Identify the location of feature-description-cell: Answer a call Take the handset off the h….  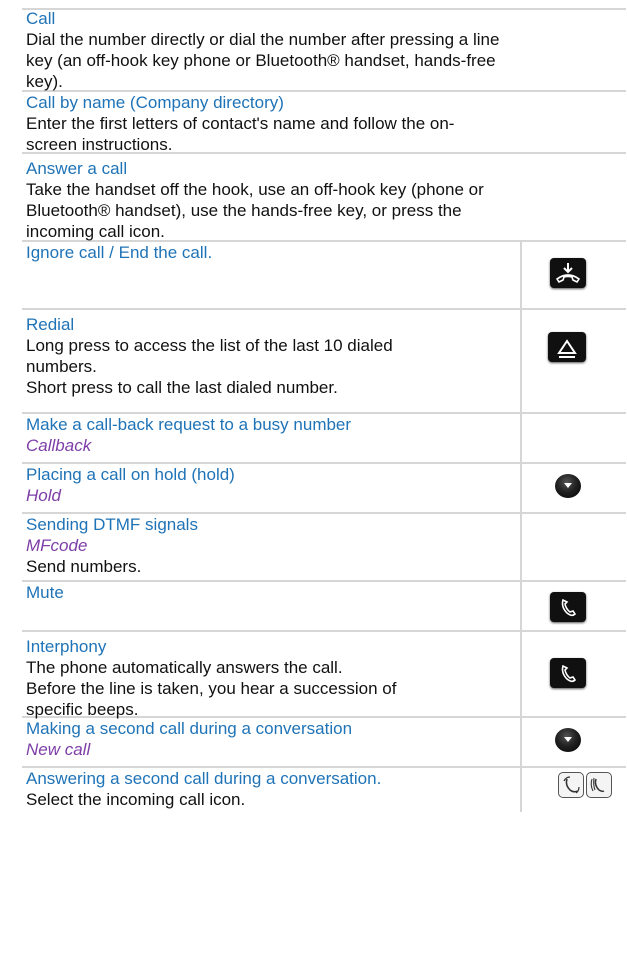
(324, 197).